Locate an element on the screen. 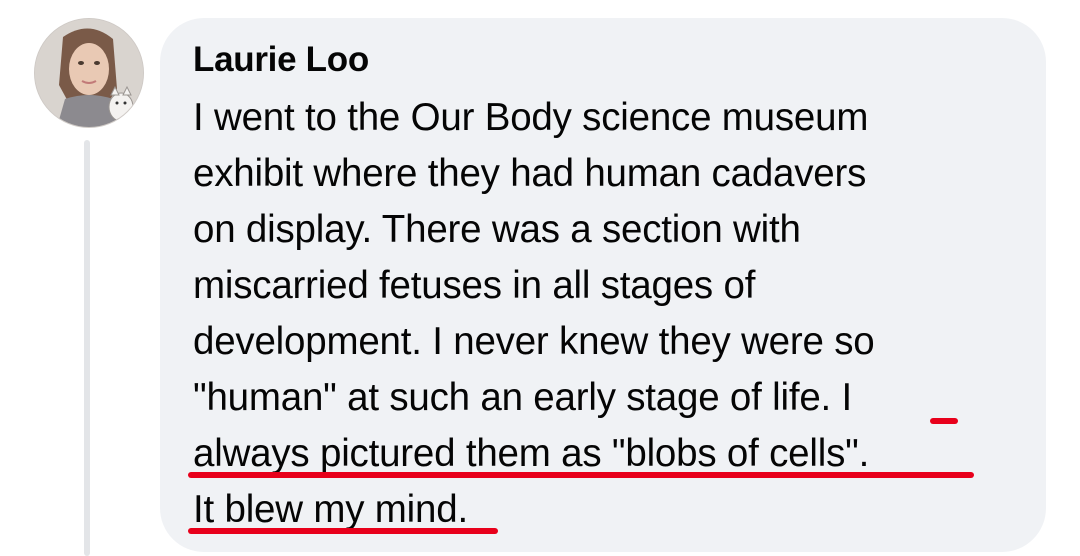 The height and width of the screenshot is (556, 1080). comment-line: on display. There was a section with is located at coordinates (497, 229).